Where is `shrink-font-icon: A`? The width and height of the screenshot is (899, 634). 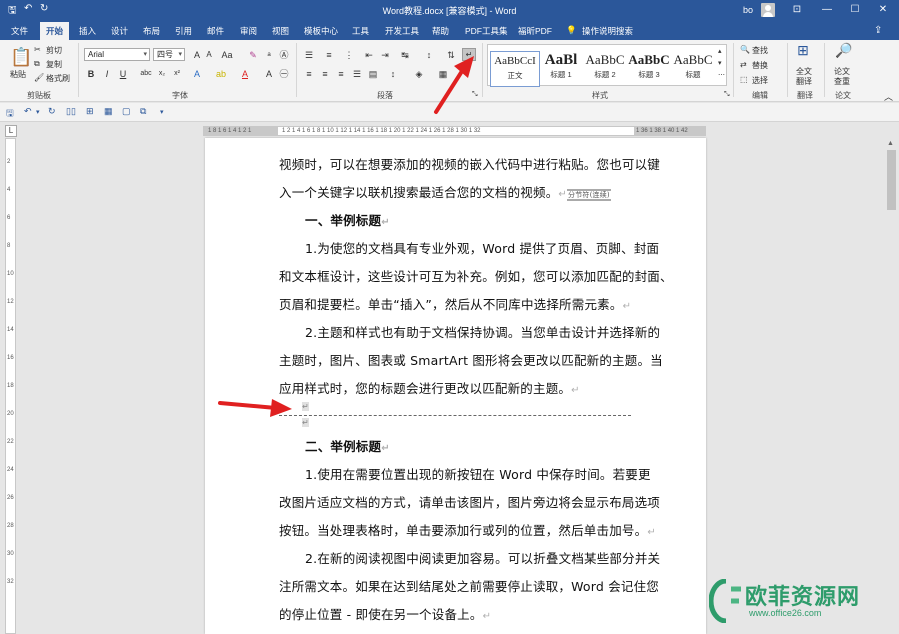
shrink-font-icon: A is located at coordinates (209, 55).